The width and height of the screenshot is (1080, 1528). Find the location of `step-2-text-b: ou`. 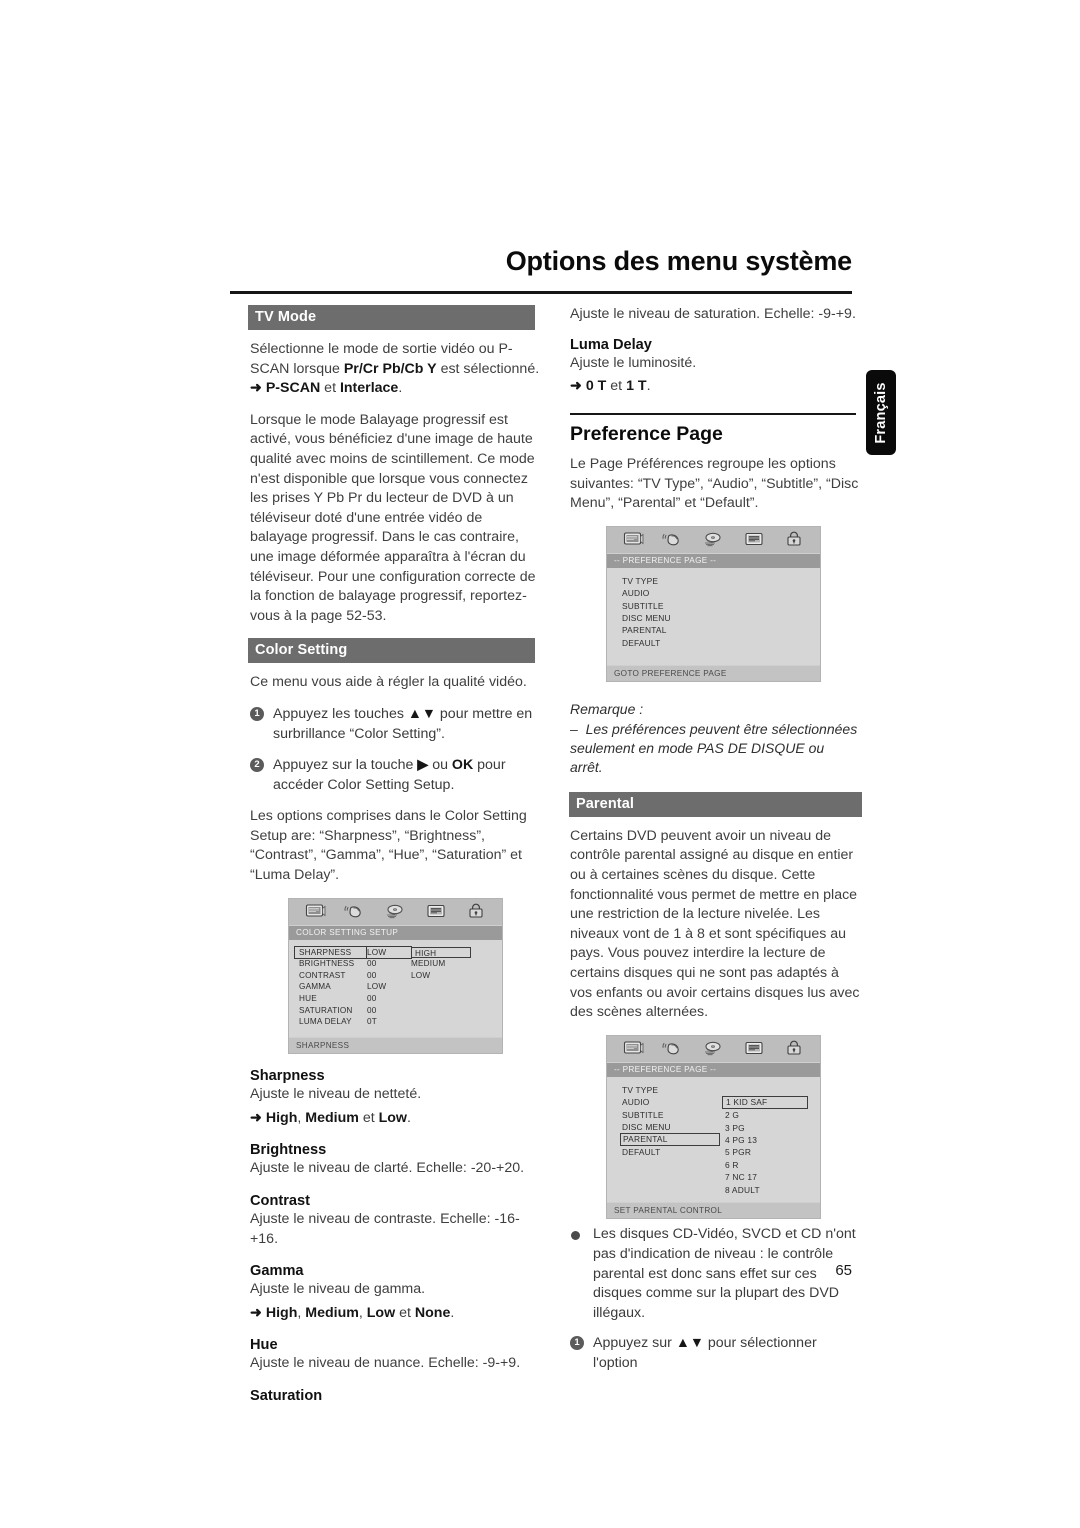

step-2-text-b: ou is located at coordinates (440, 765).